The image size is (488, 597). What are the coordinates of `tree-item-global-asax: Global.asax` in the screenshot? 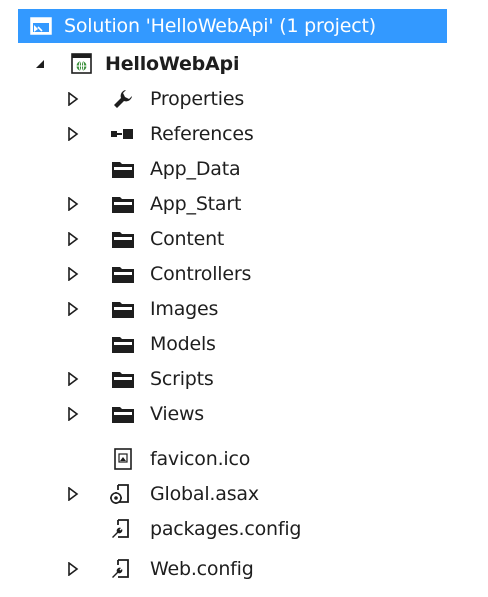 It's located at (244, 494).